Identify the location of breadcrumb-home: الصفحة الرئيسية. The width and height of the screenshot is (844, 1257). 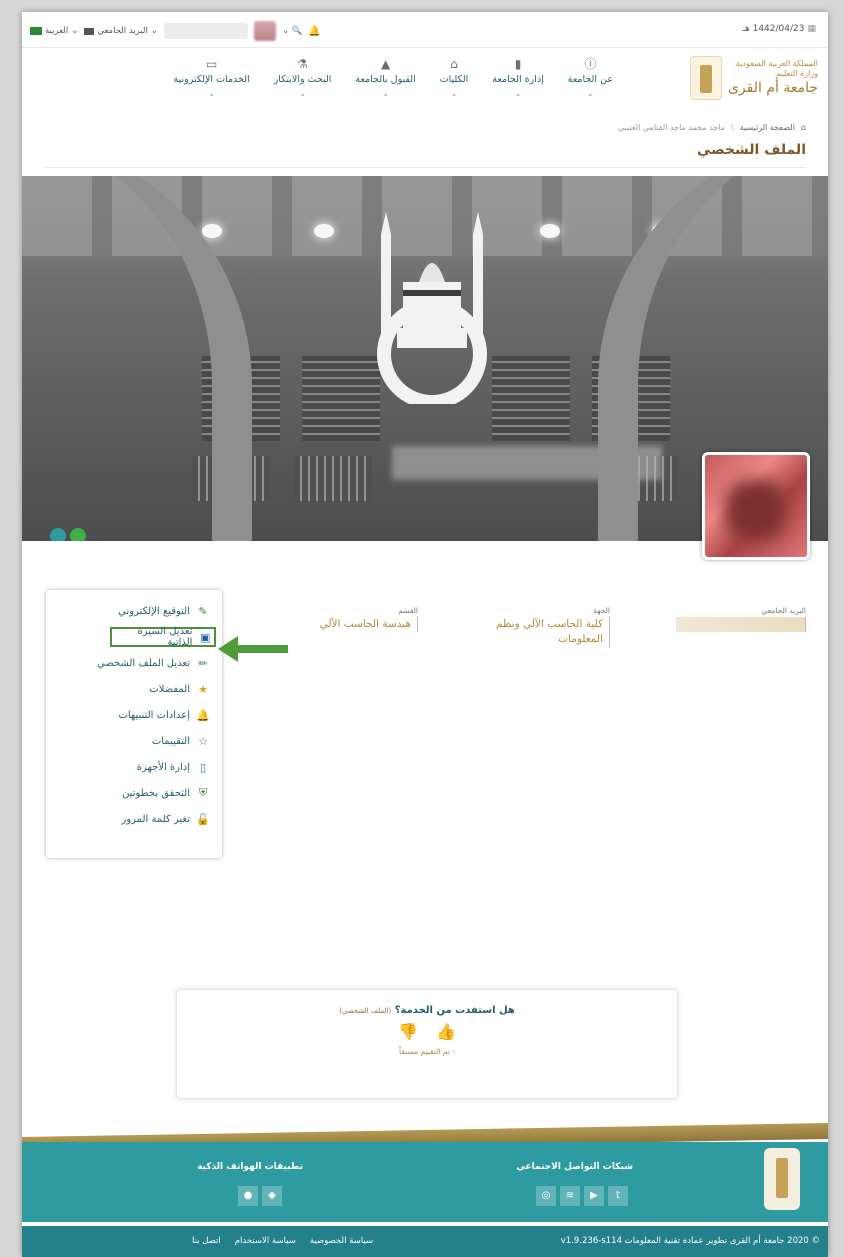
(767, 127).